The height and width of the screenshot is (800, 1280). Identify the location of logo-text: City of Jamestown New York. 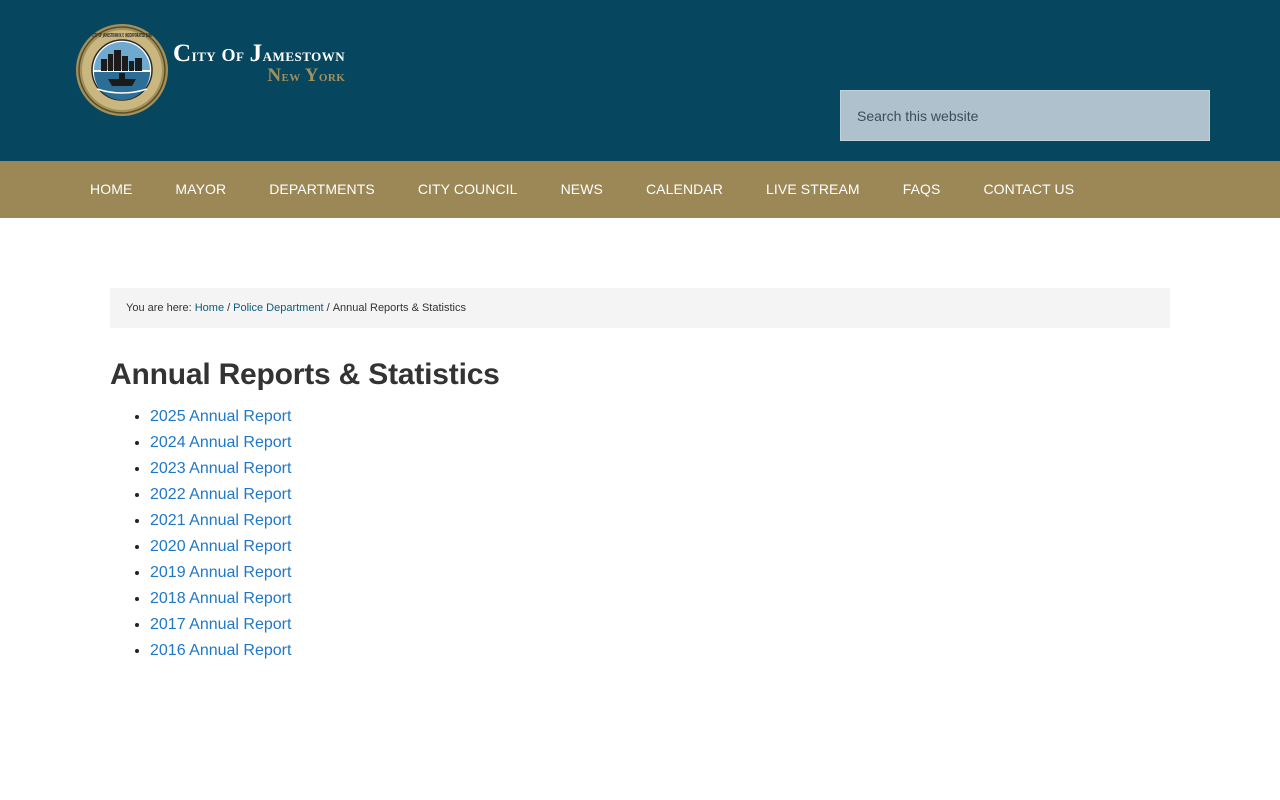
(259, 63).